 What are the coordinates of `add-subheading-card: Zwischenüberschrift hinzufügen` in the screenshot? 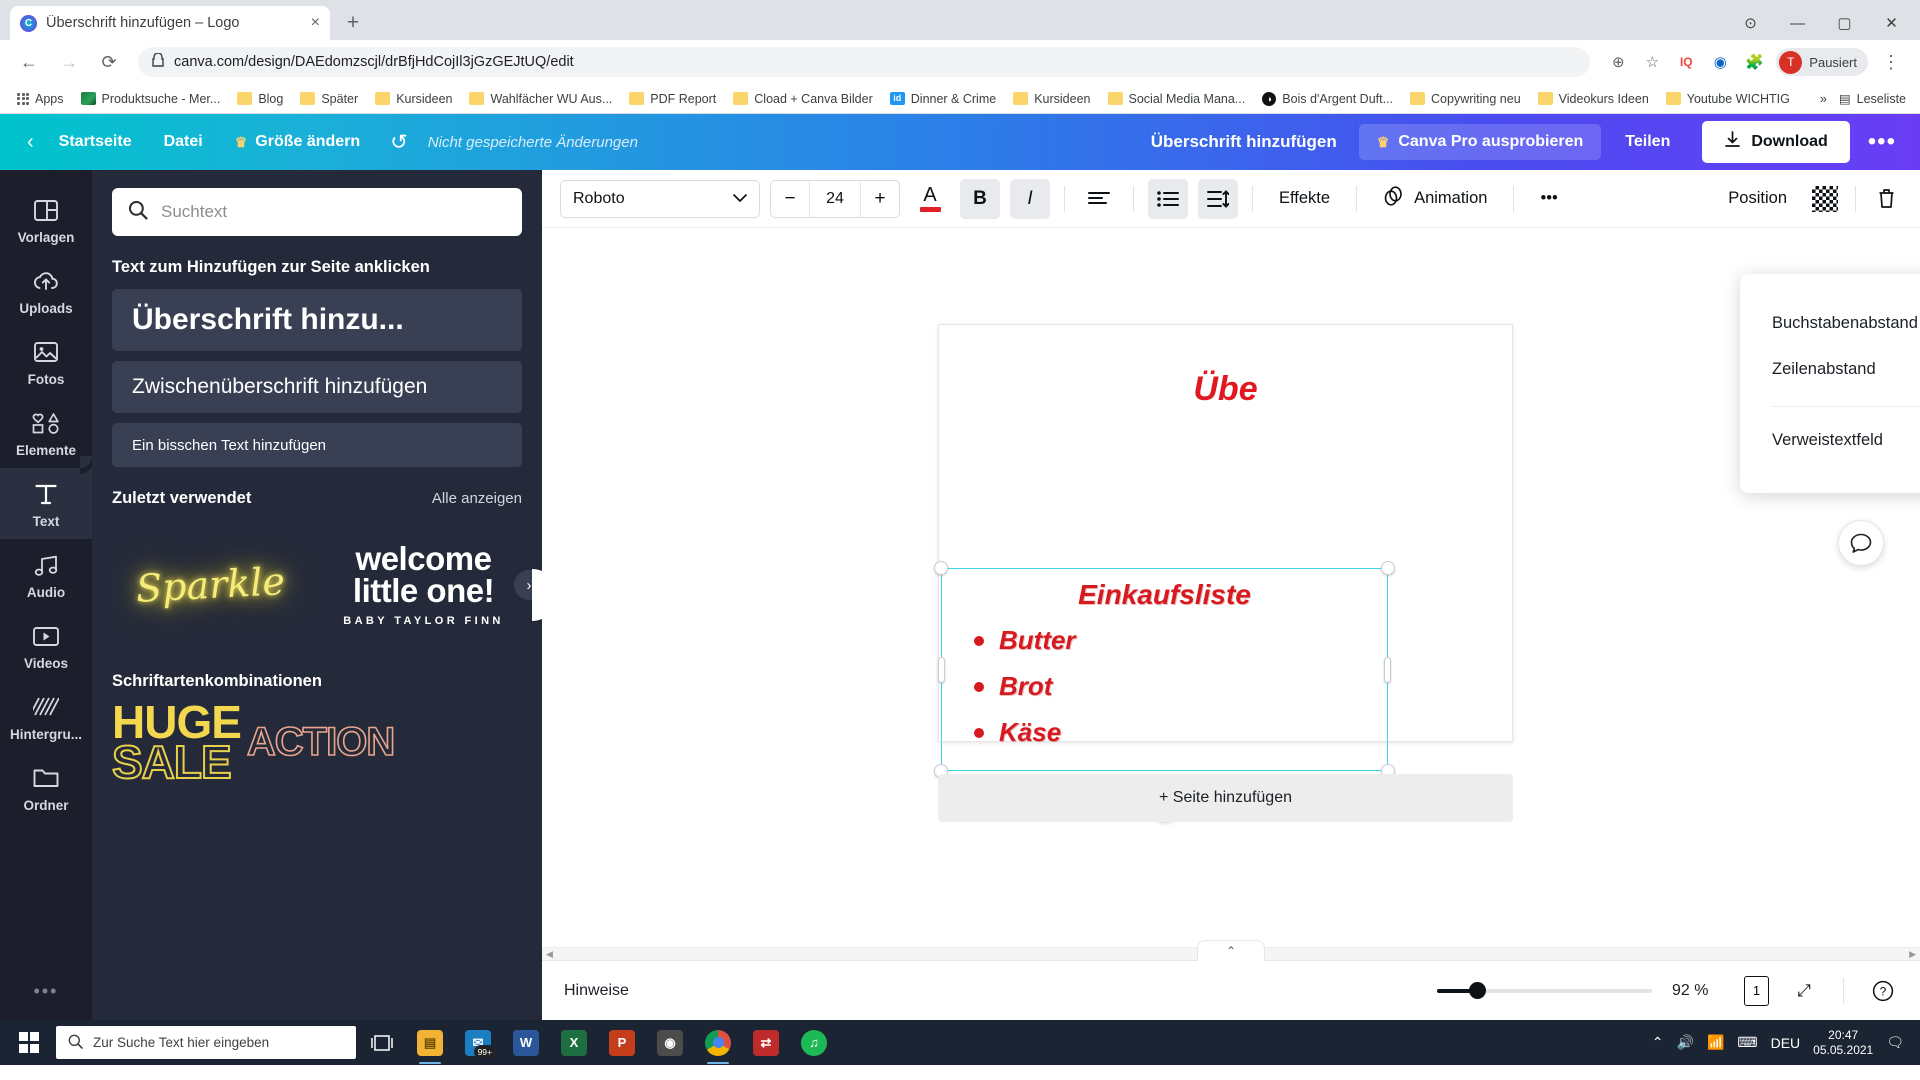 It's located at (317, 387).